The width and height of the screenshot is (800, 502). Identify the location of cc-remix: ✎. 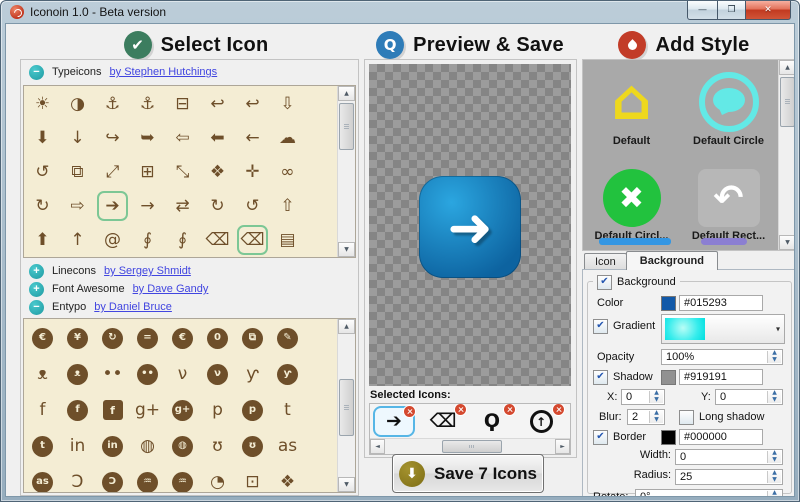
(287, 338).